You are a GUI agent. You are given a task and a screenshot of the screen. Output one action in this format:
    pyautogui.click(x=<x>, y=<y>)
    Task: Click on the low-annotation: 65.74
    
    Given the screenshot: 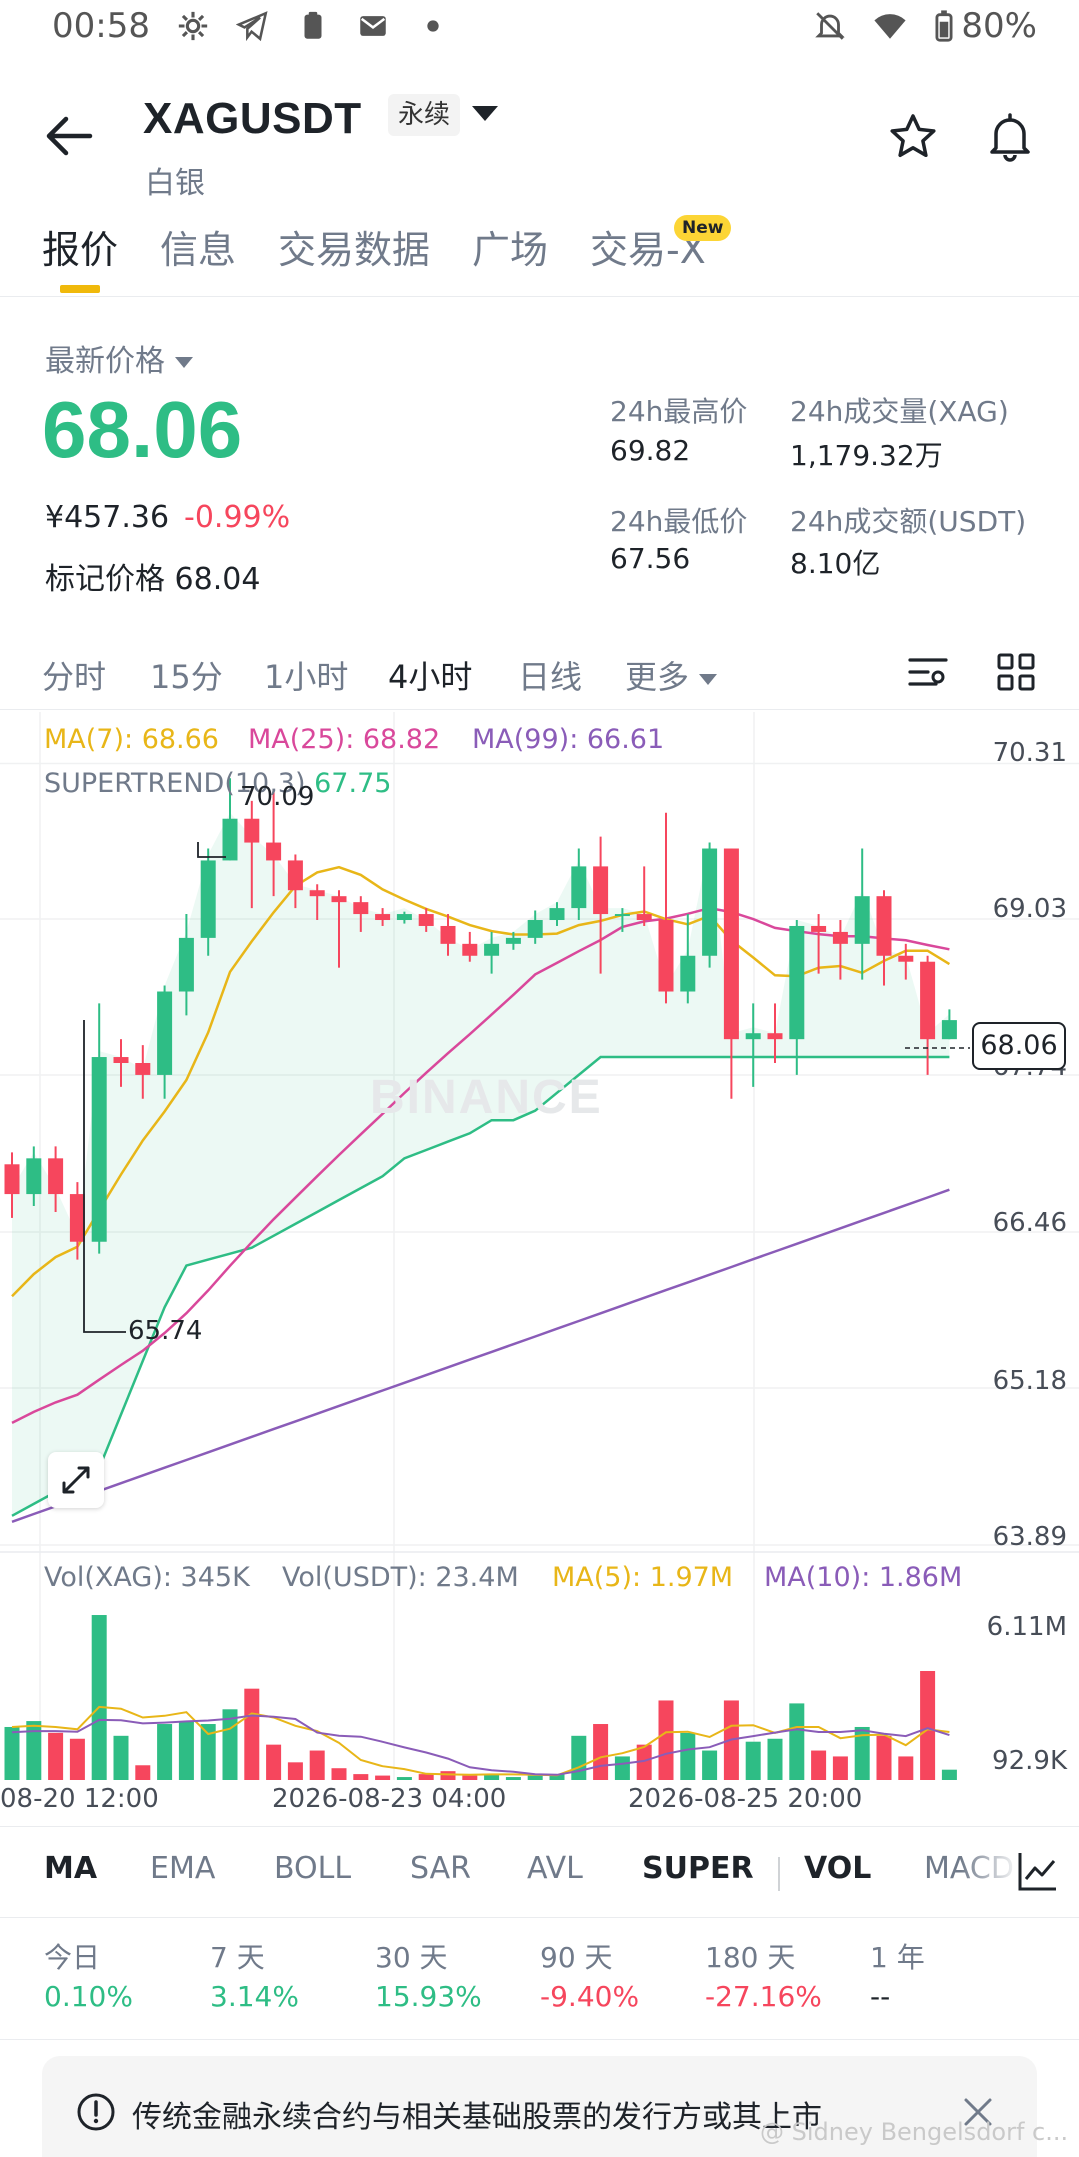 What is the action you would take?
    pyautogui.click(x=165, y=1331)
    